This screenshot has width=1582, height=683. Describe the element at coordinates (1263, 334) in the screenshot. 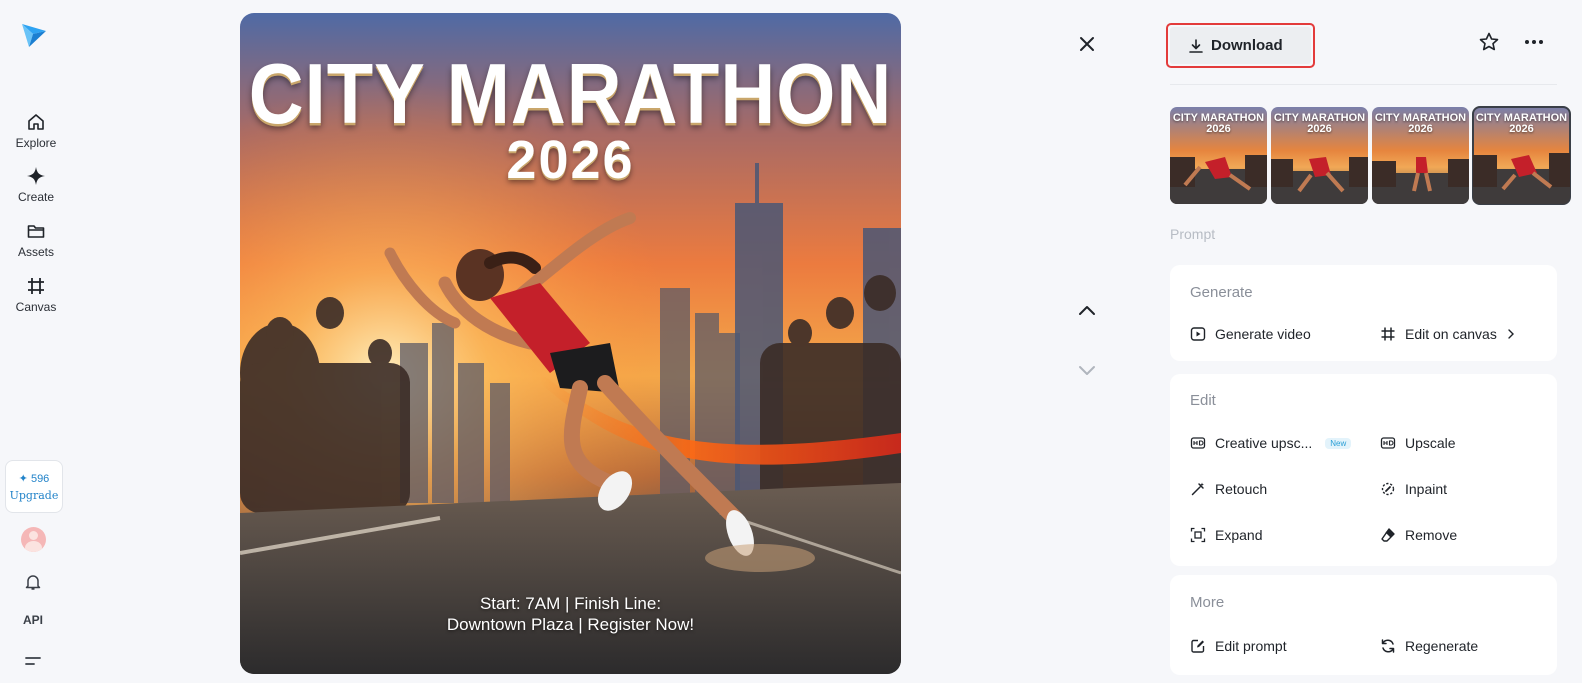

I see `generate-video-label: Generate video` at that location.